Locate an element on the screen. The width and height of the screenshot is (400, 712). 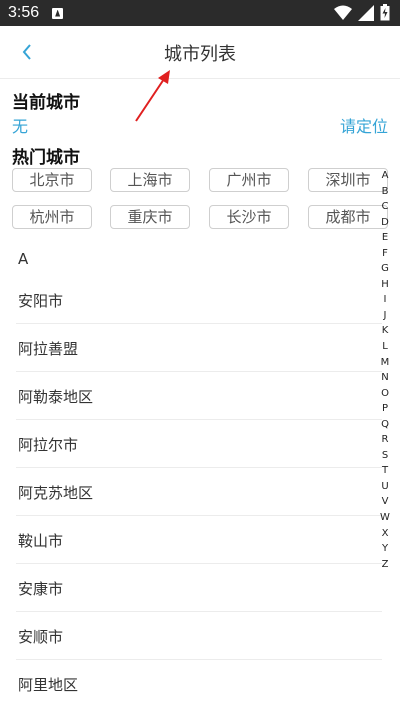
index-letter: B is located at coordinates (385, 192).